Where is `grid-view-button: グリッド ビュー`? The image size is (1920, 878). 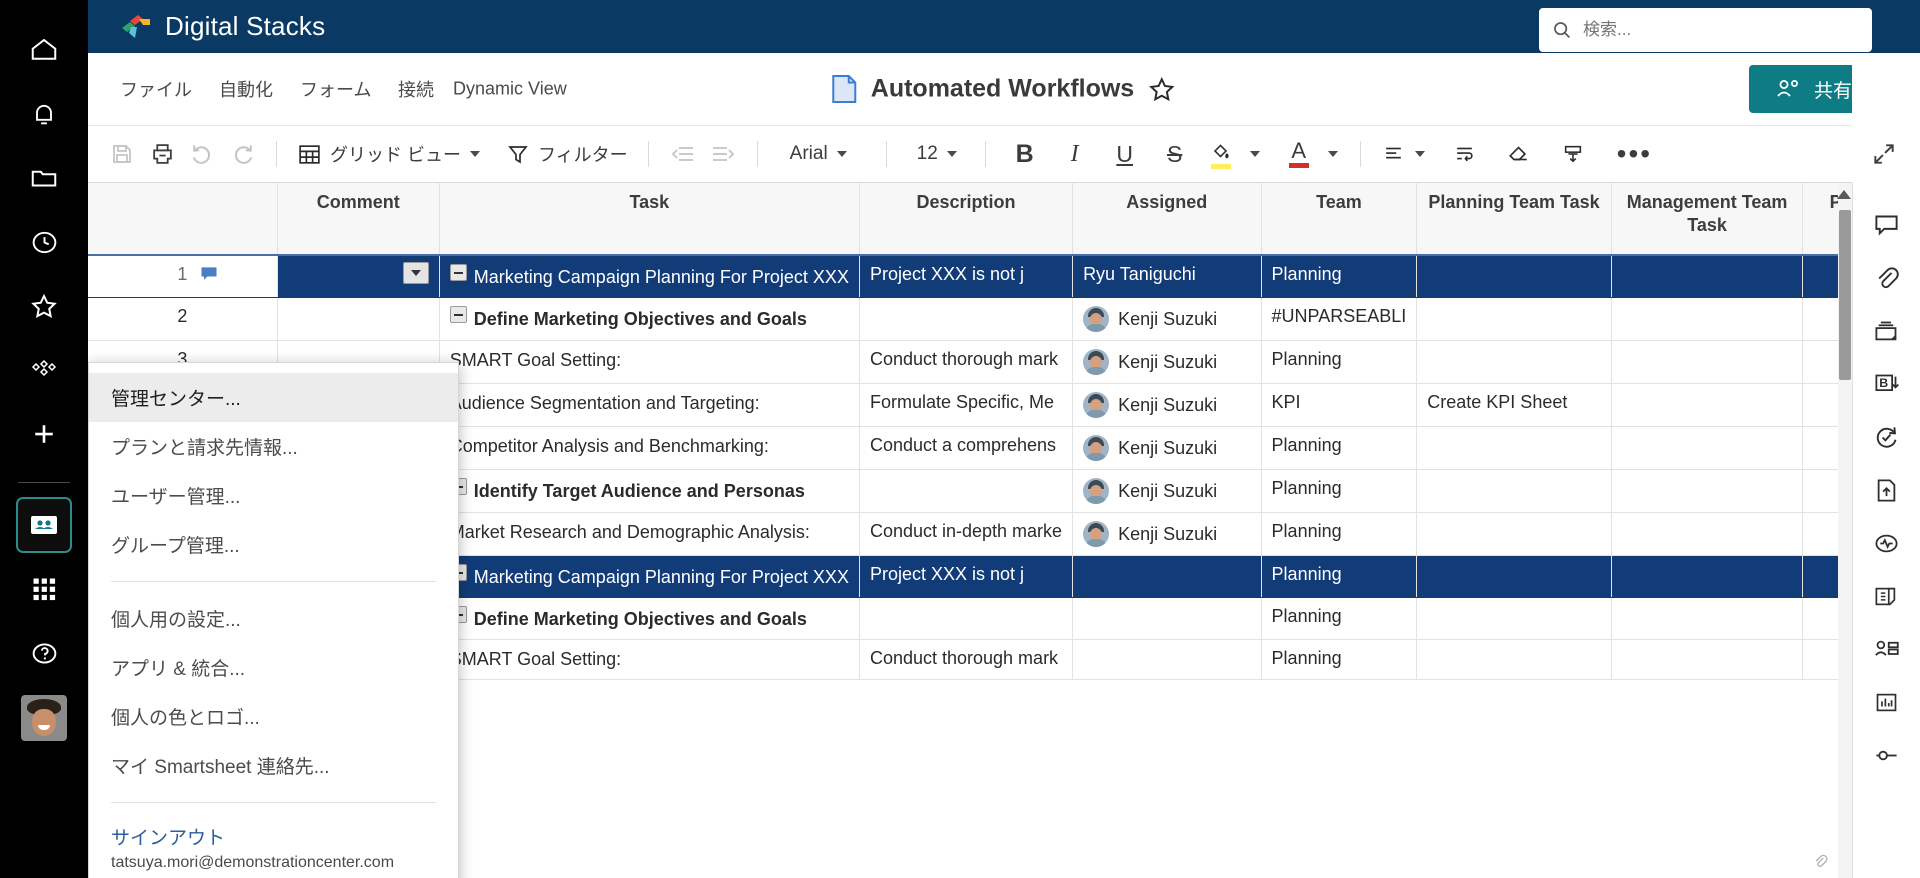
grid-view-button: グリッド ビュー is located at coordinates (388, 154).